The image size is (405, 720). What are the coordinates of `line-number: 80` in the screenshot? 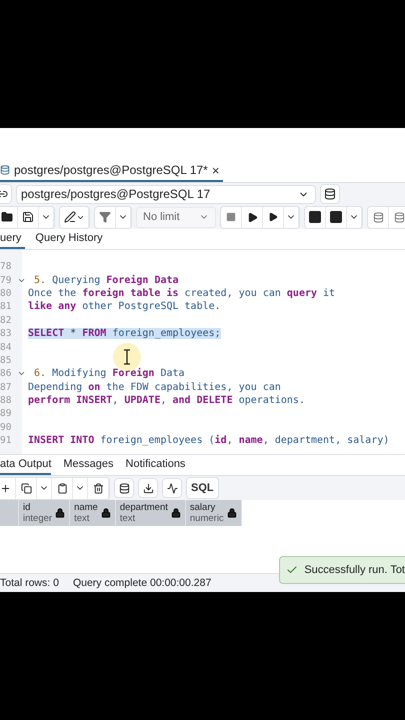 It's located at (6, 293).